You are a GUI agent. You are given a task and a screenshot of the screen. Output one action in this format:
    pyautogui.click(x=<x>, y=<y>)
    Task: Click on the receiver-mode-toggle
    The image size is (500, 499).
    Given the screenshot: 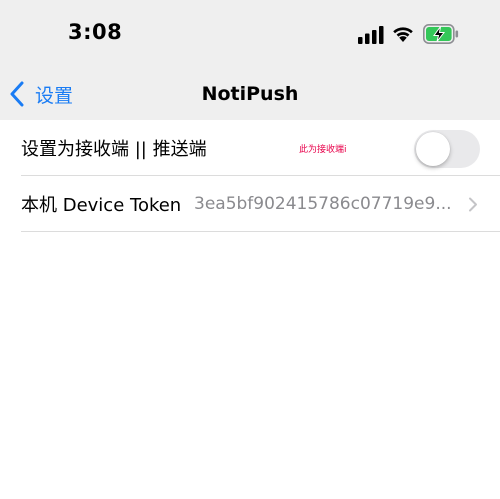 What is the action you would take?
    pyautogui.click(x=447, y=149)
    